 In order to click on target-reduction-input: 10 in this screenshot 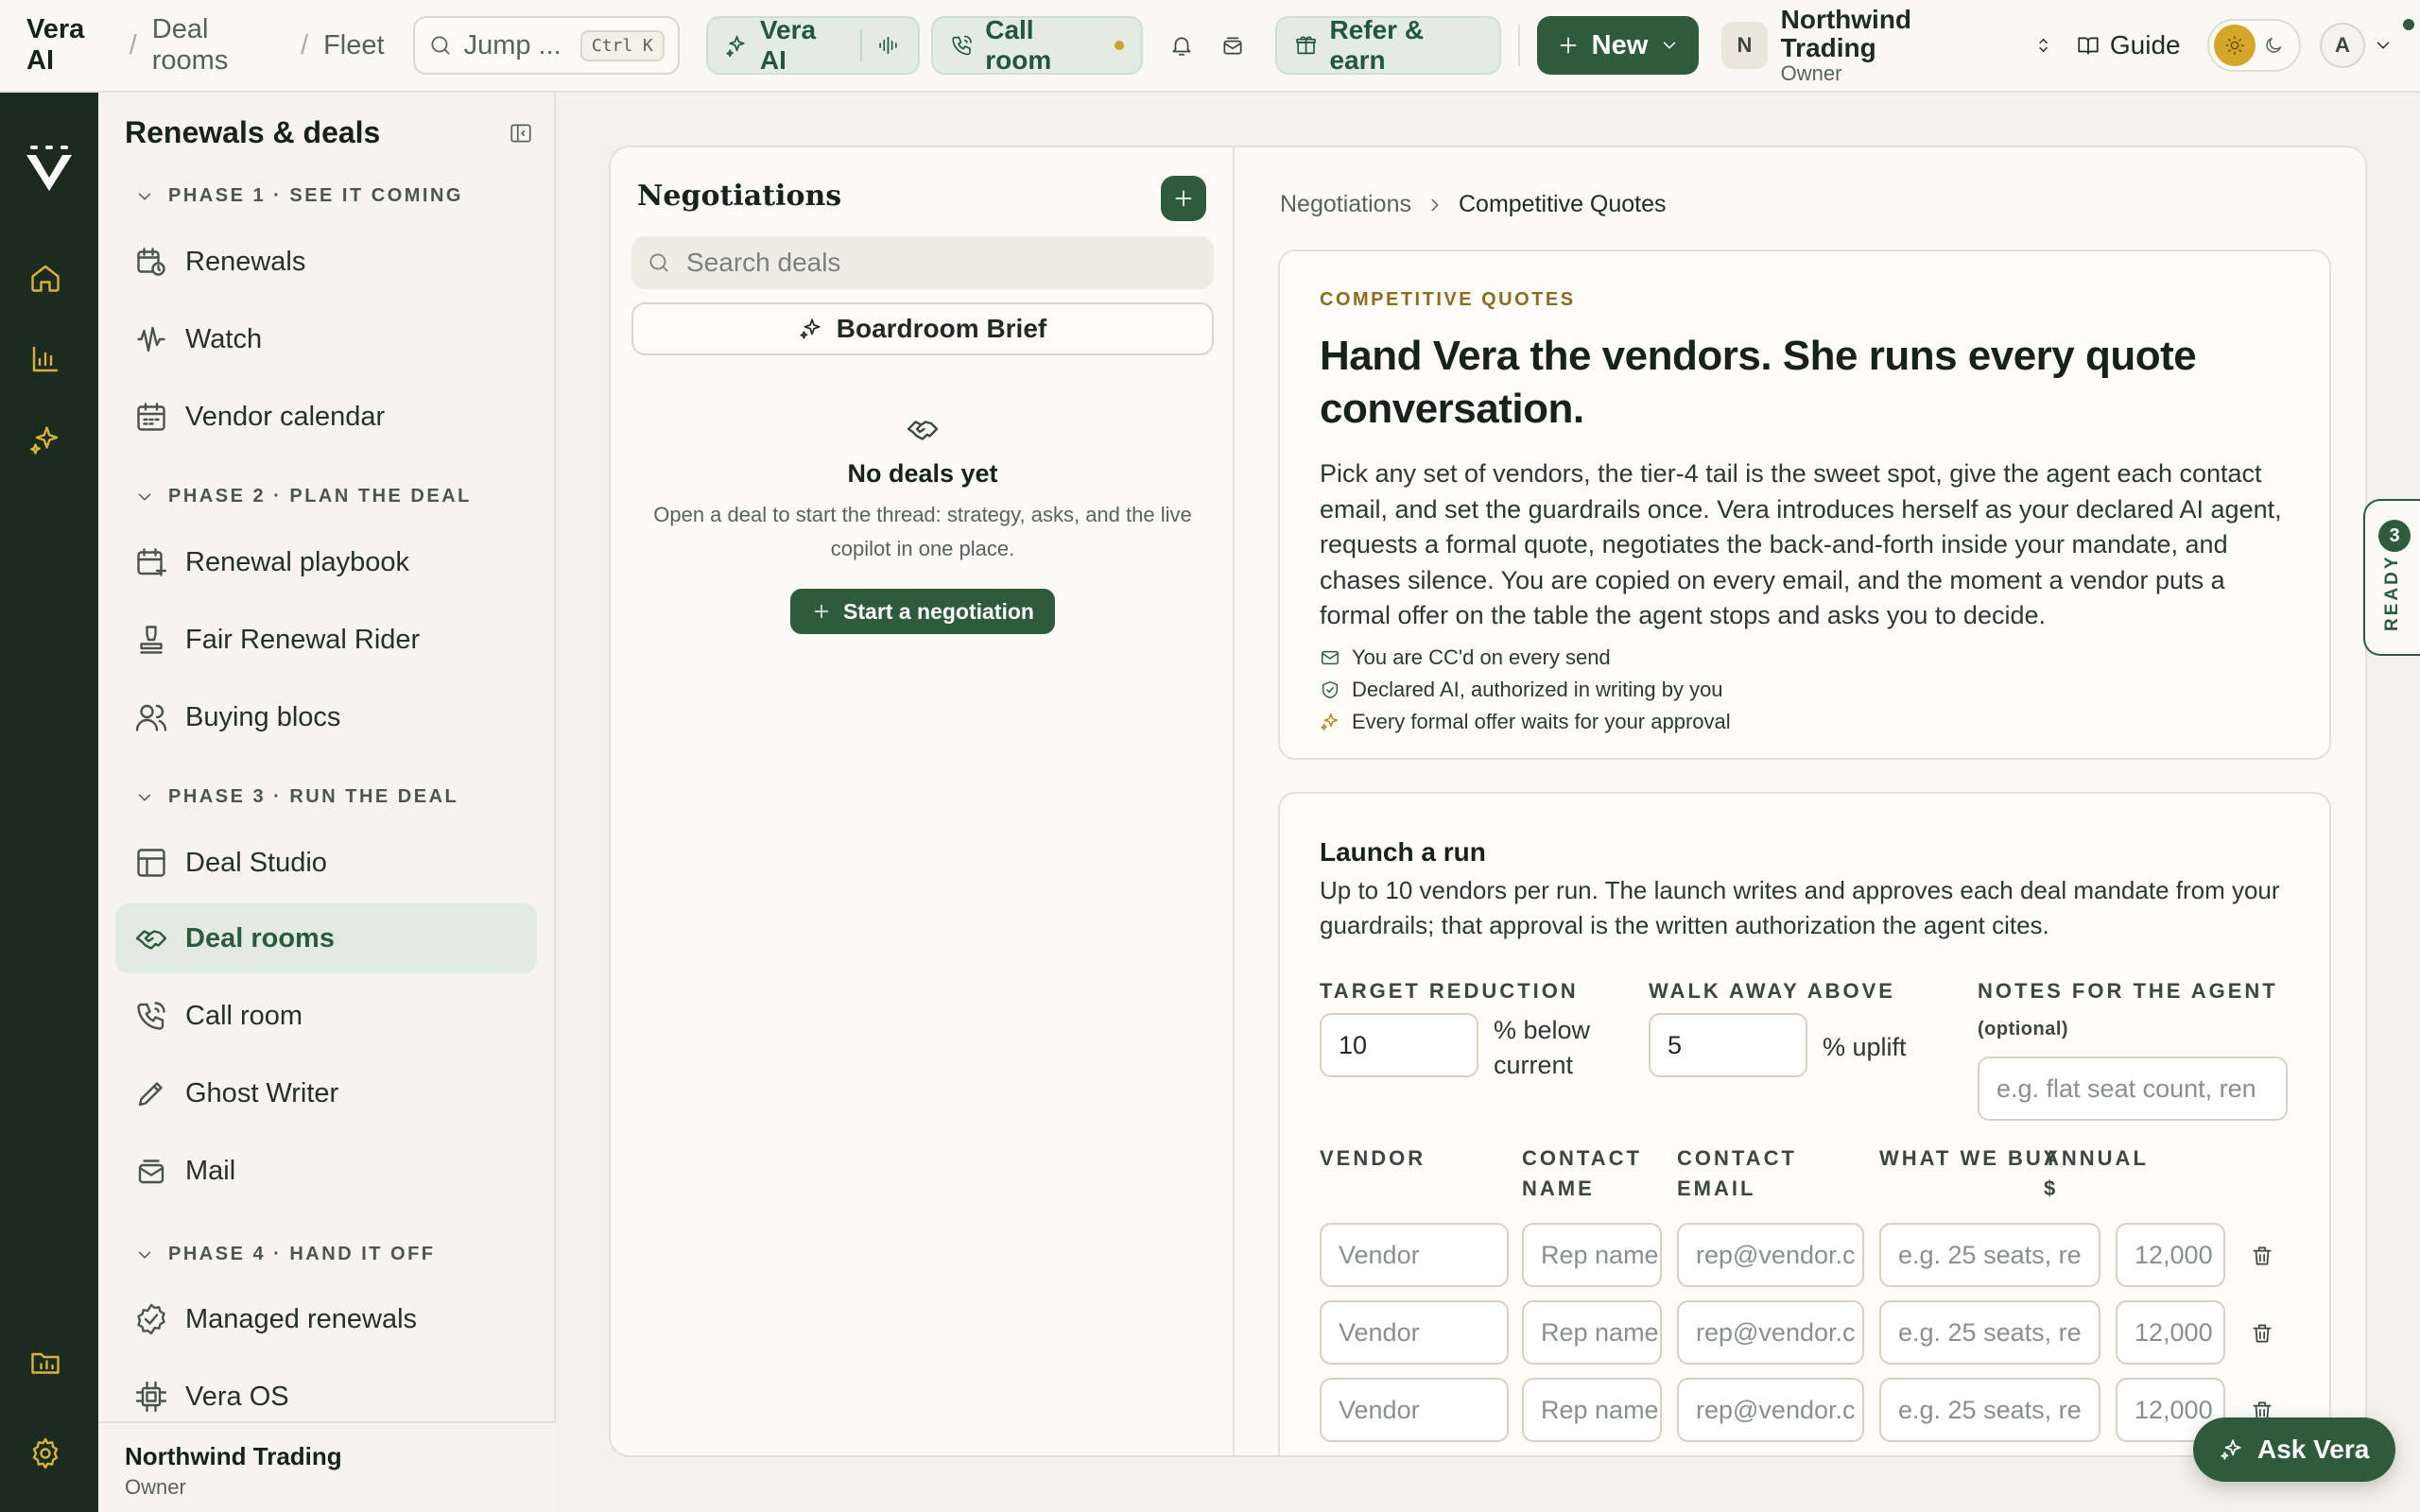, I will do `click(1399, 1045)`.